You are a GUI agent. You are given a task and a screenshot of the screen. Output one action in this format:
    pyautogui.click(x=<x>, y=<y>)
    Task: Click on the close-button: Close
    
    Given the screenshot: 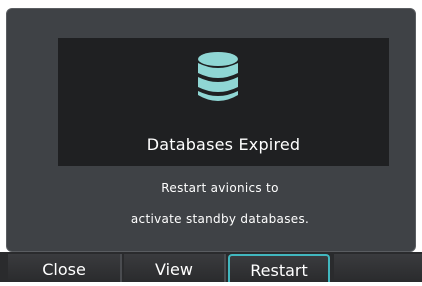 What is the action you would take?
    pyautogui.click(x=64, y=268)
    